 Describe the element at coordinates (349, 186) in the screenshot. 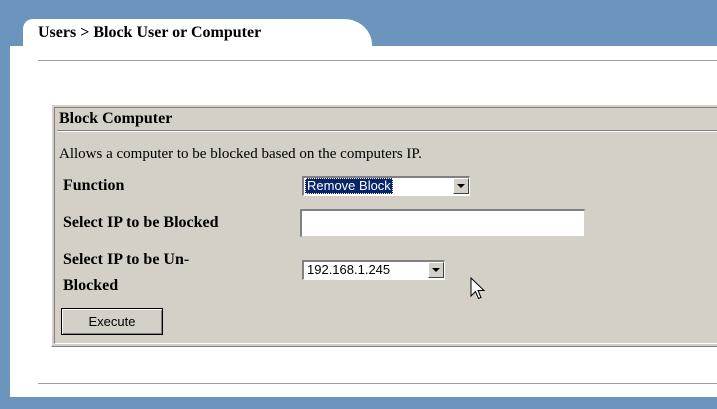

I see `function-select-value: Remove Block` at that location.